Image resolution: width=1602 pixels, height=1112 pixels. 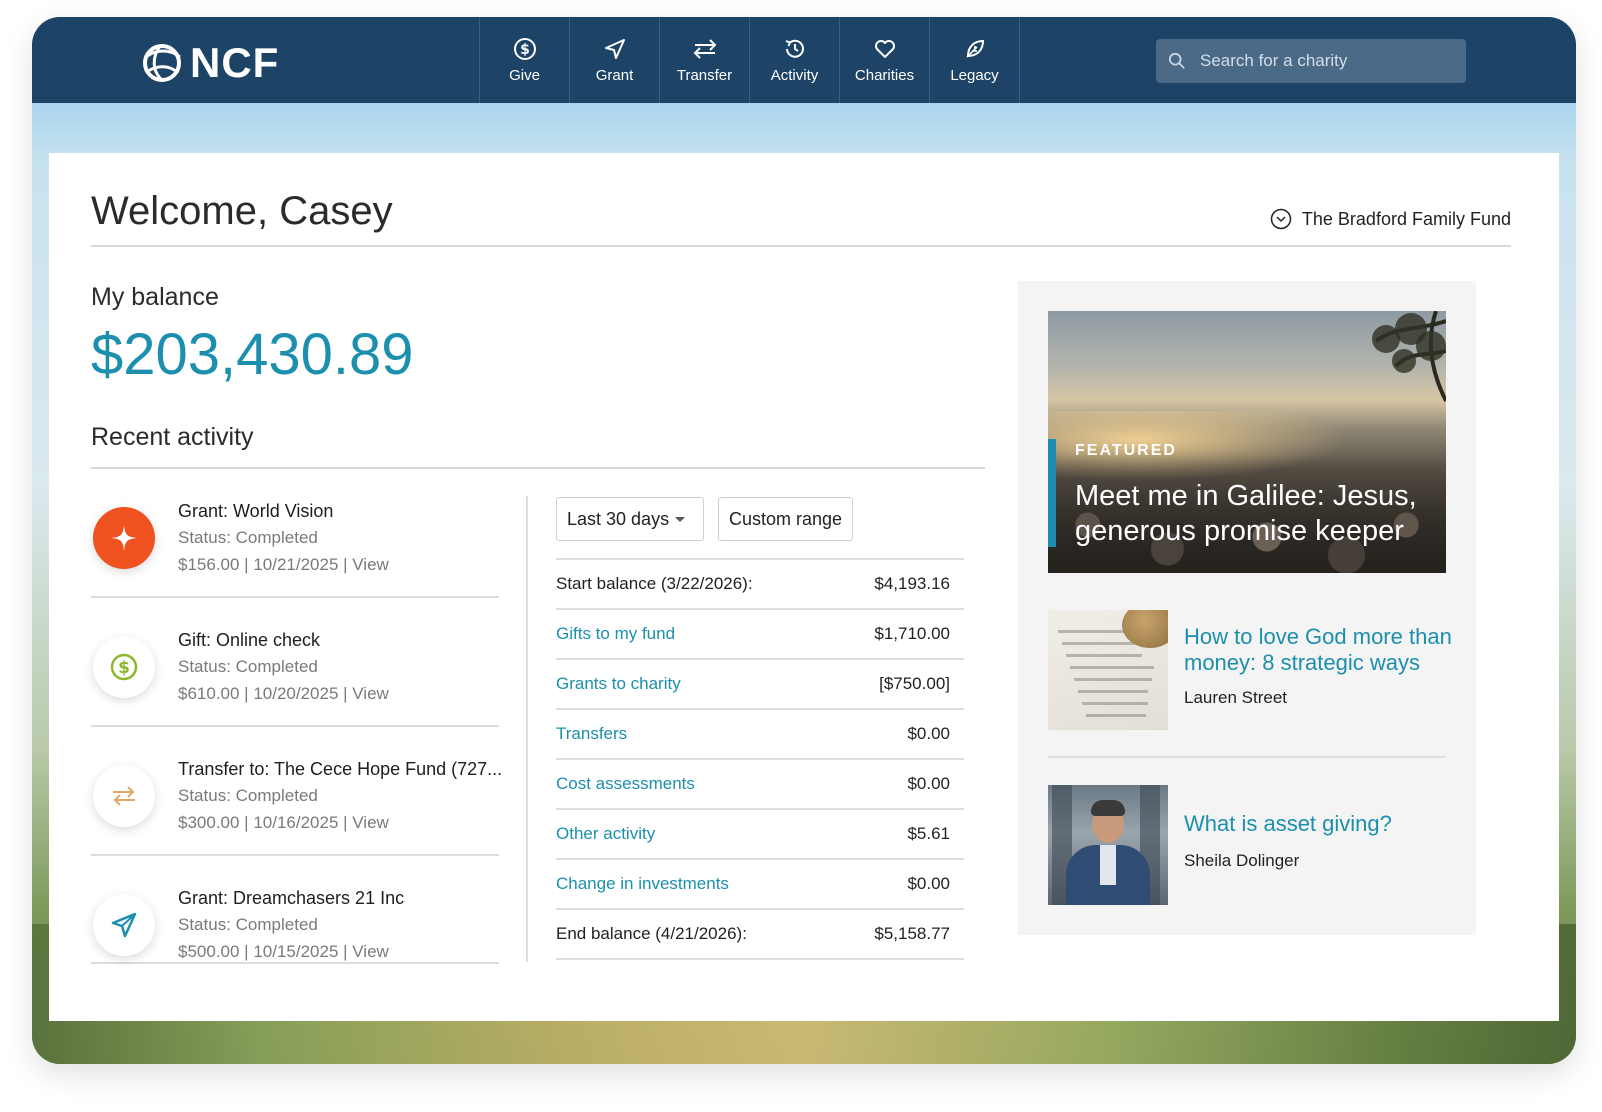 What do you see at coordinates (618, 684) in the screenshot?
I see `summary-link-grants: Grants to charity` at bounding box center [618, 684].